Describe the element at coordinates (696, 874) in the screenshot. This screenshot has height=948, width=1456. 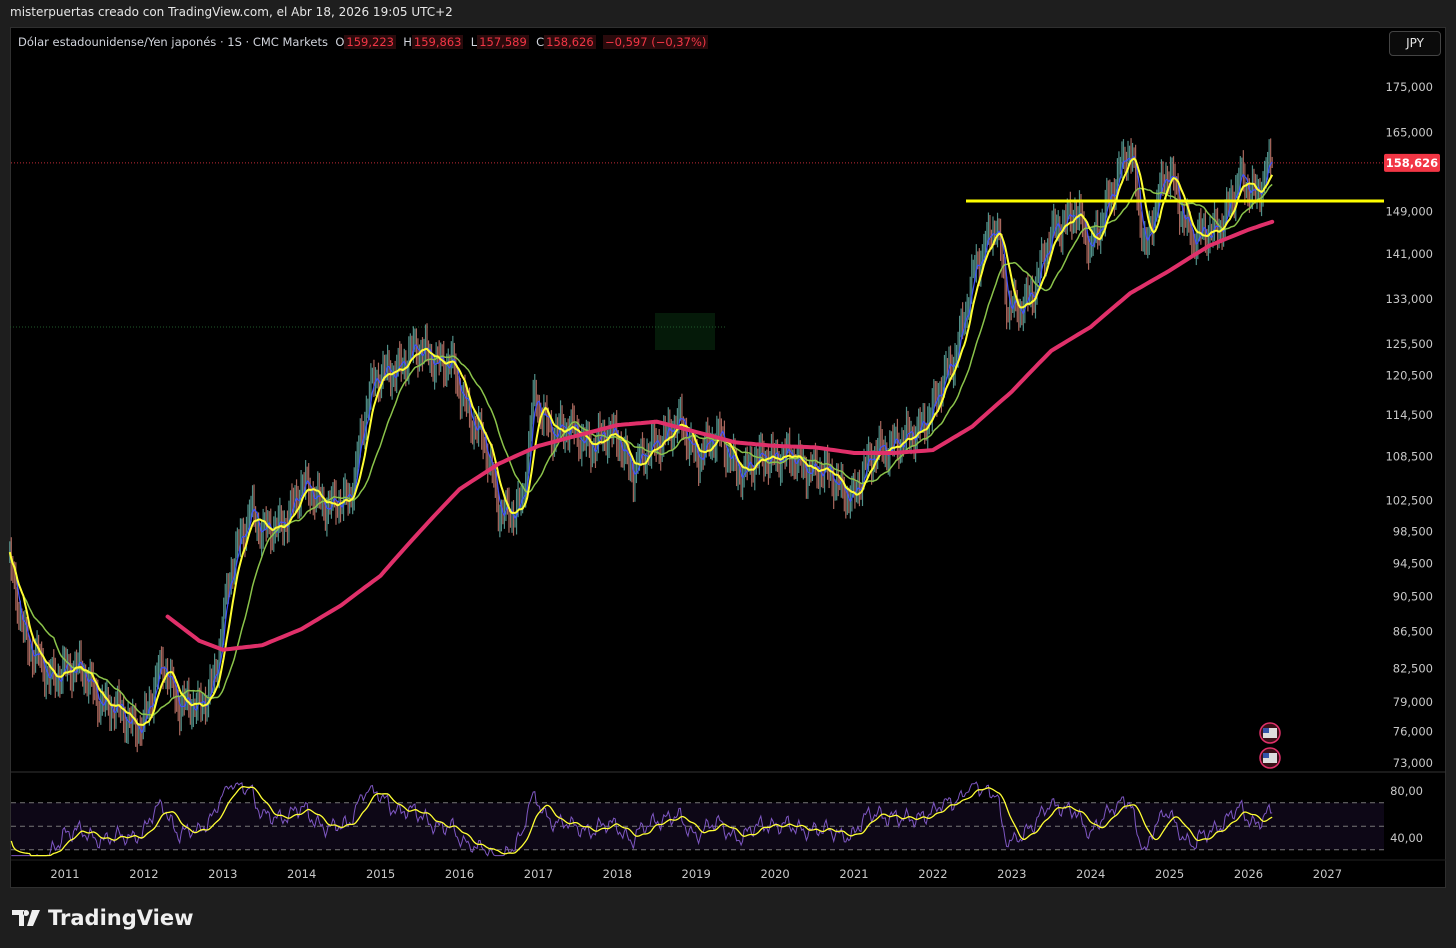
I see `time-axis-label: 2019` at that location.